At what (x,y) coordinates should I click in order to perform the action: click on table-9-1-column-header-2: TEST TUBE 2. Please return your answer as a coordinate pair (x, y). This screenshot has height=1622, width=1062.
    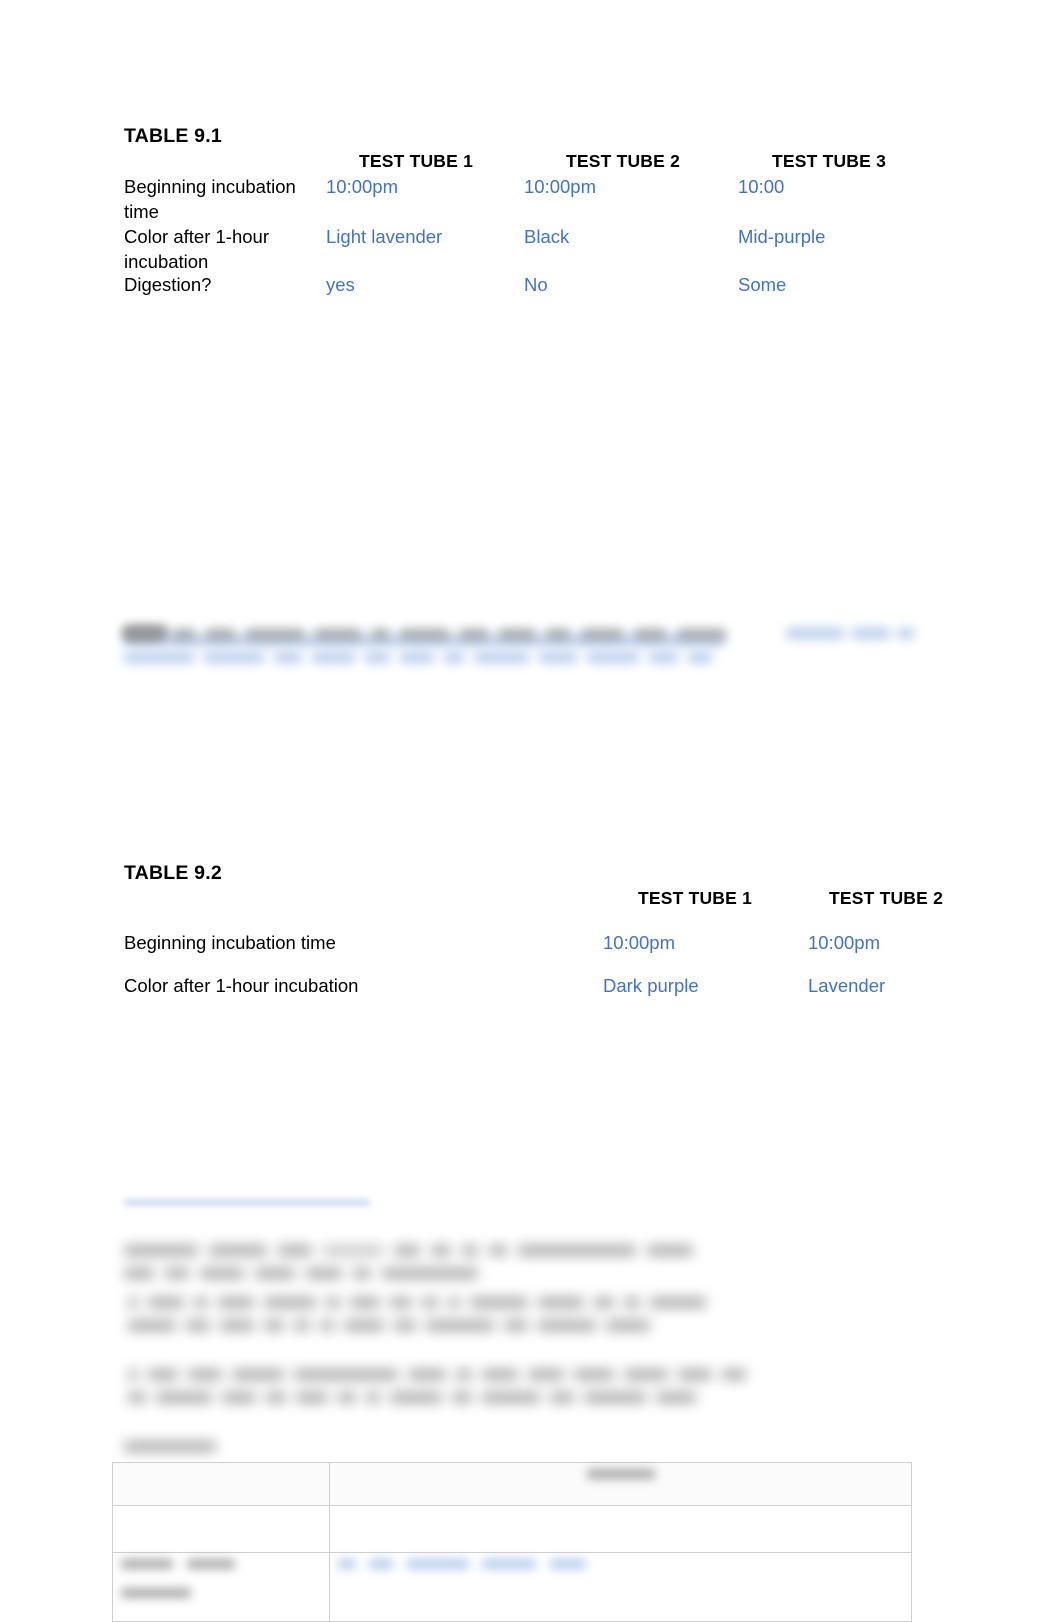
    Looking at the image, I should click on (623, 161).